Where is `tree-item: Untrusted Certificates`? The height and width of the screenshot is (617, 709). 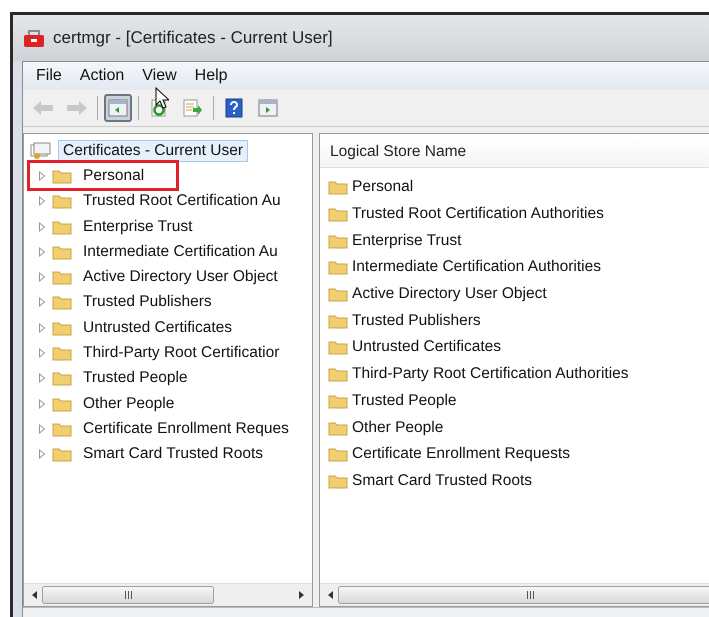
tree-item: Untrusted Certificates is located at coordinates (158, 327).